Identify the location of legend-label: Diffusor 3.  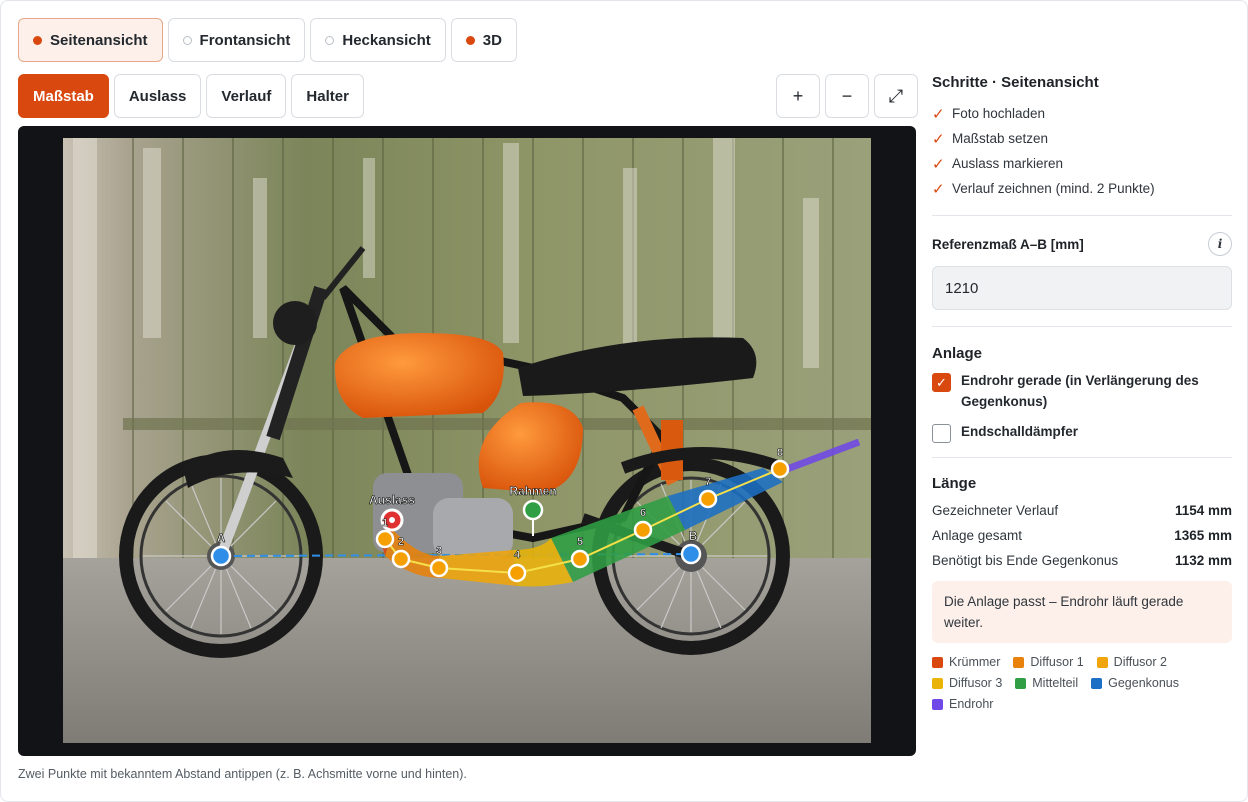
(976, 683).